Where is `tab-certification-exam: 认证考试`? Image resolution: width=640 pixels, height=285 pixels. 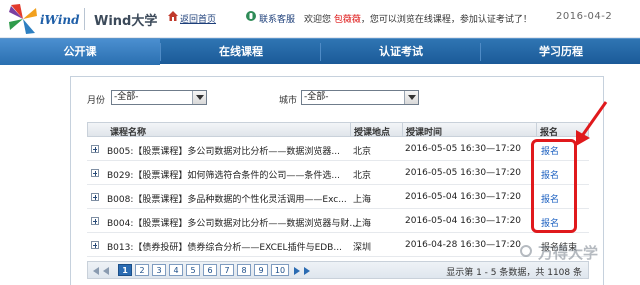 tab-certification-exam: 认证考试 is located at coordinates (401, 52).